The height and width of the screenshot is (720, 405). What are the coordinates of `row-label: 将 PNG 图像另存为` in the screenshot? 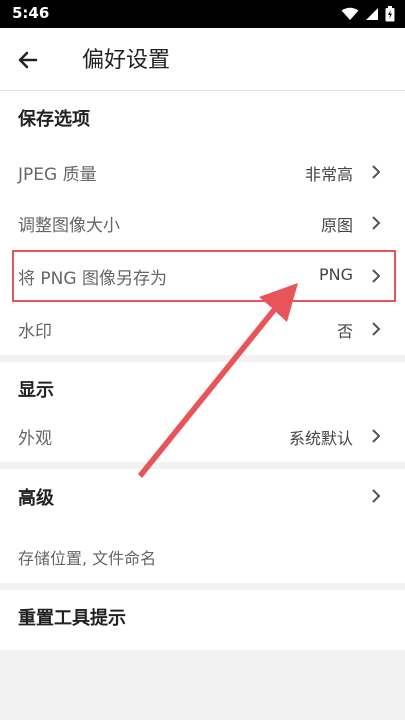 It's located at (92, 279).